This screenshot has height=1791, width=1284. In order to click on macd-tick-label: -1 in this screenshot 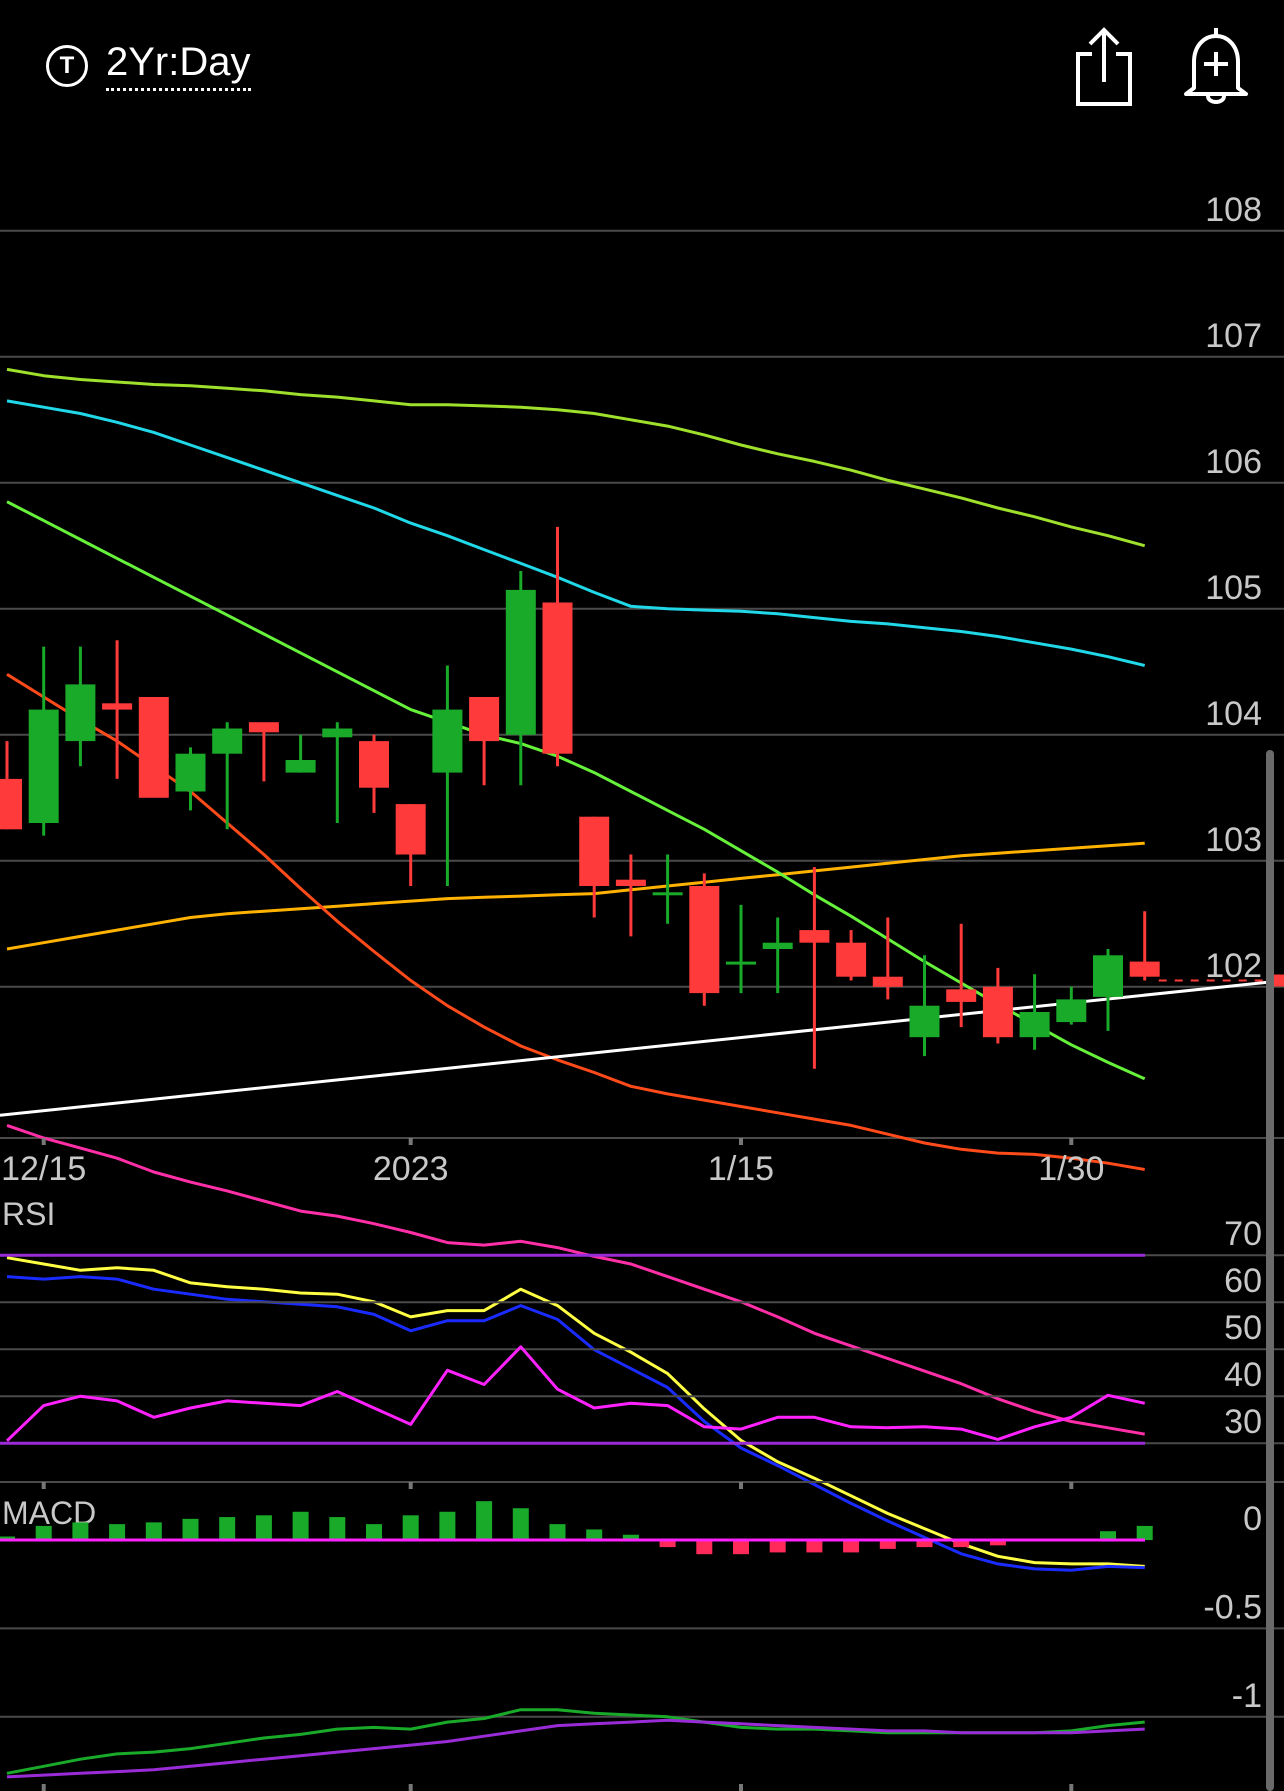, I will do `click(1247, 1696)`.